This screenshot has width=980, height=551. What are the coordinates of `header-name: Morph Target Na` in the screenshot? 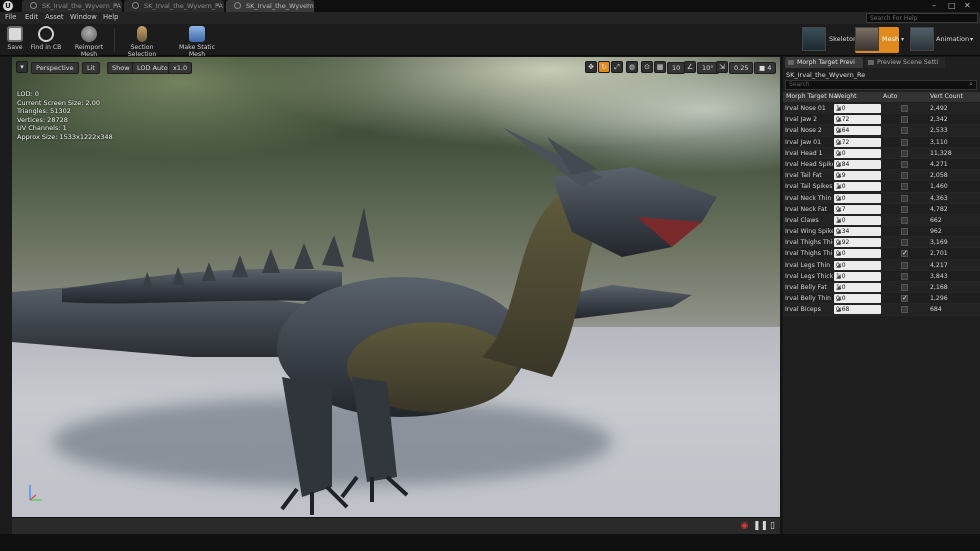 It's located at (811, 96).